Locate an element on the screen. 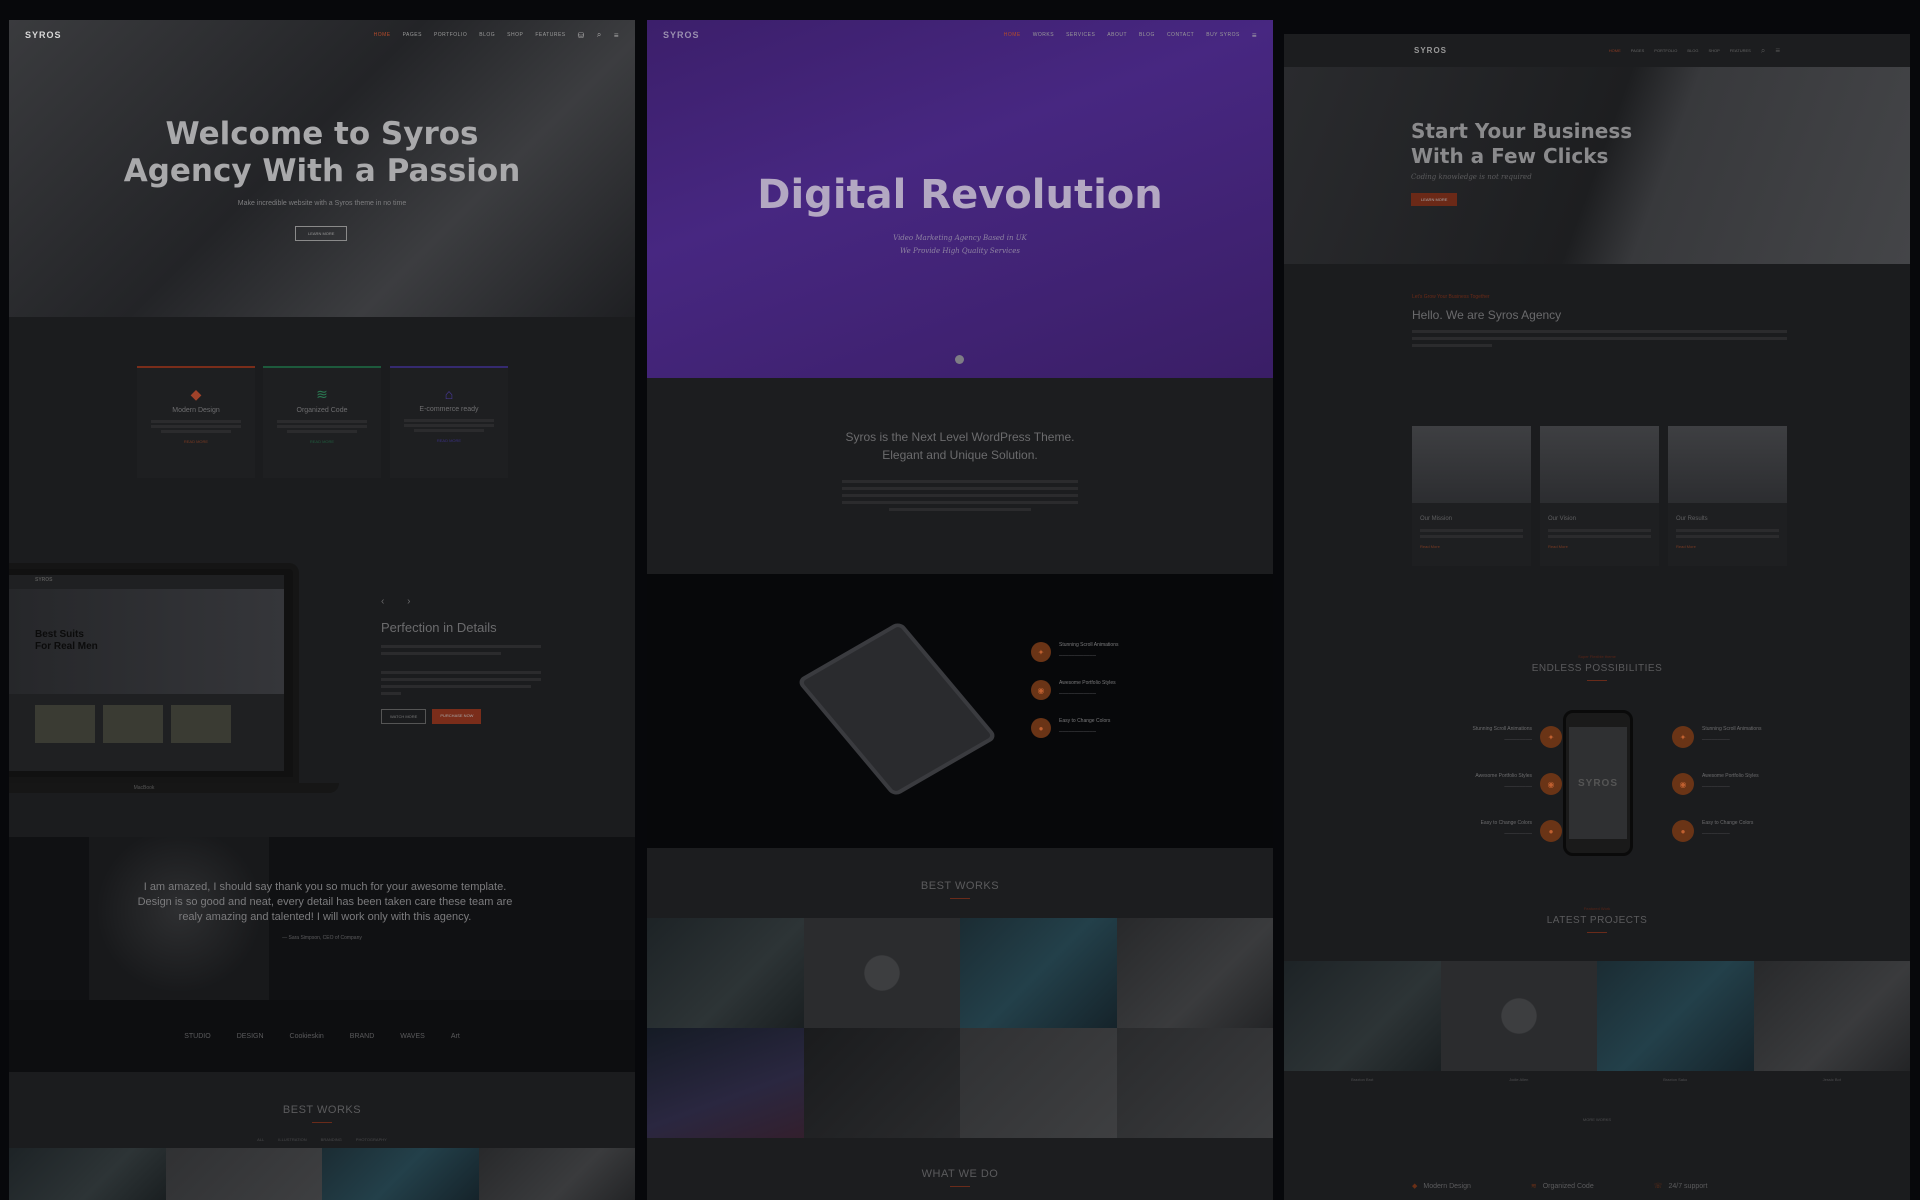 The image size is (1920, 1200). drop-icon: ● is located at coordinates (1041, 728).